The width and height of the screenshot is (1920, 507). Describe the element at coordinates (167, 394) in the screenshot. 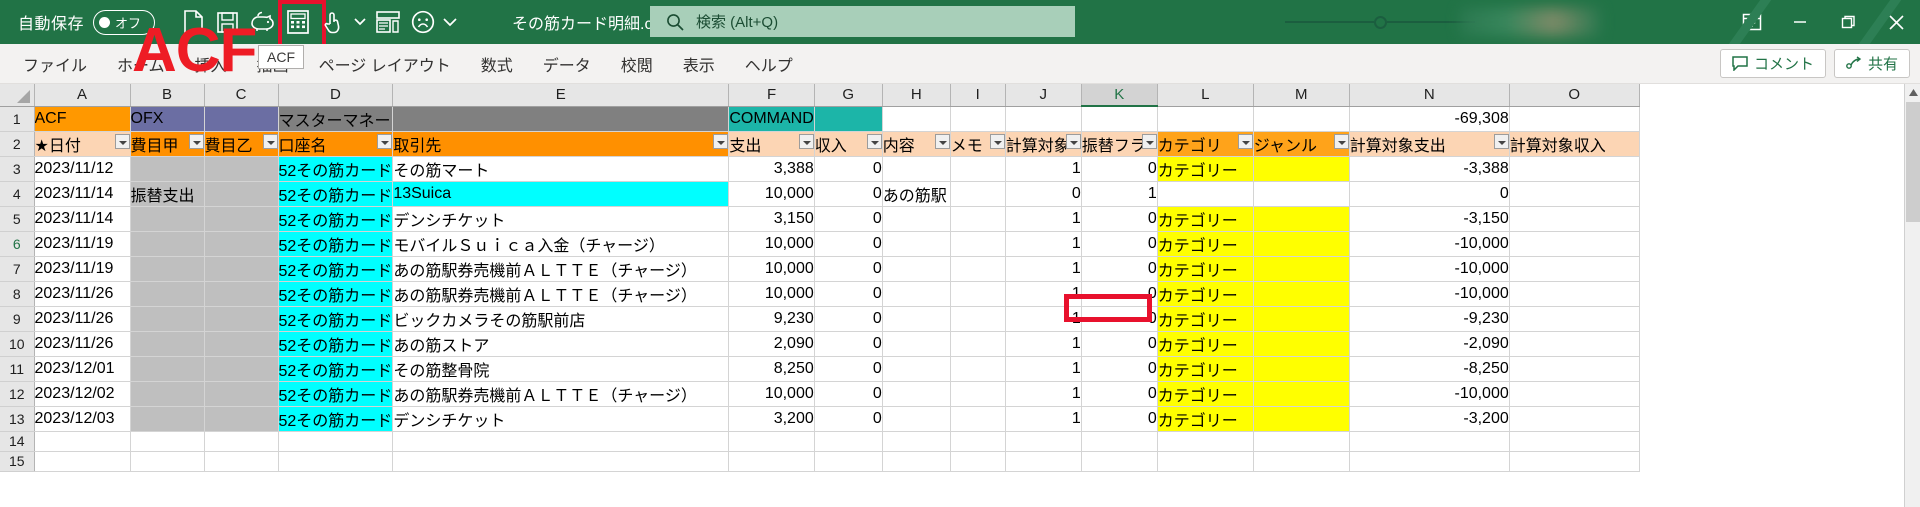

I see `cell-B12` at that location.